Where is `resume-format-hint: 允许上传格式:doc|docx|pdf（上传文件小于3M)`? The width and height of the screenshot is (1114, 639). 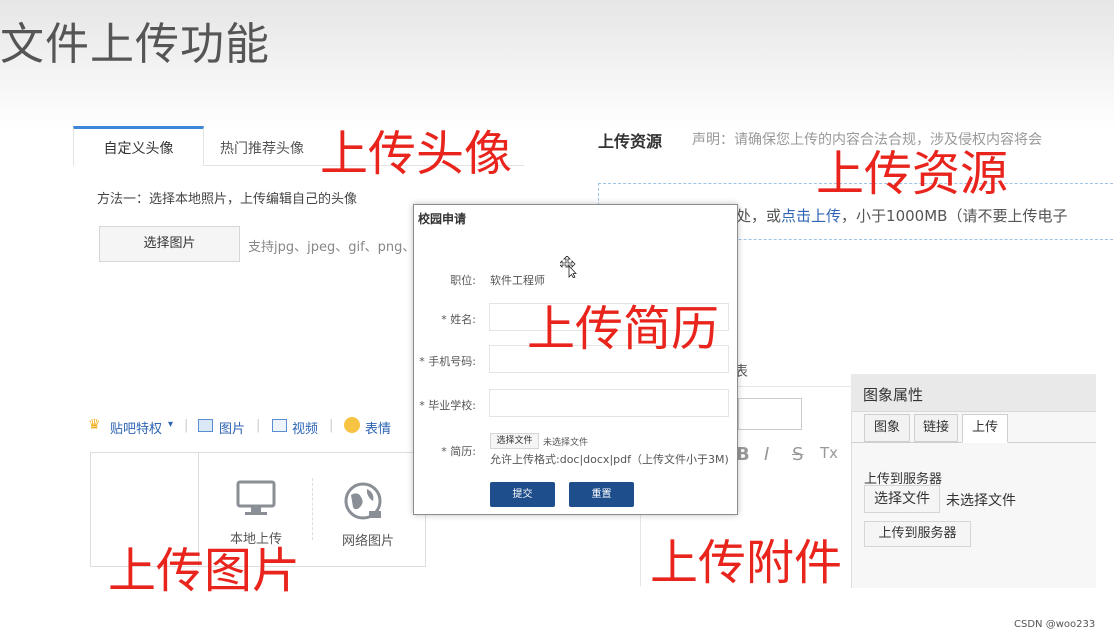
resume-format-hint: 允许上传格式:doc|docx|pdf（上传文件小于3M) is located at coordinates (609, 459).